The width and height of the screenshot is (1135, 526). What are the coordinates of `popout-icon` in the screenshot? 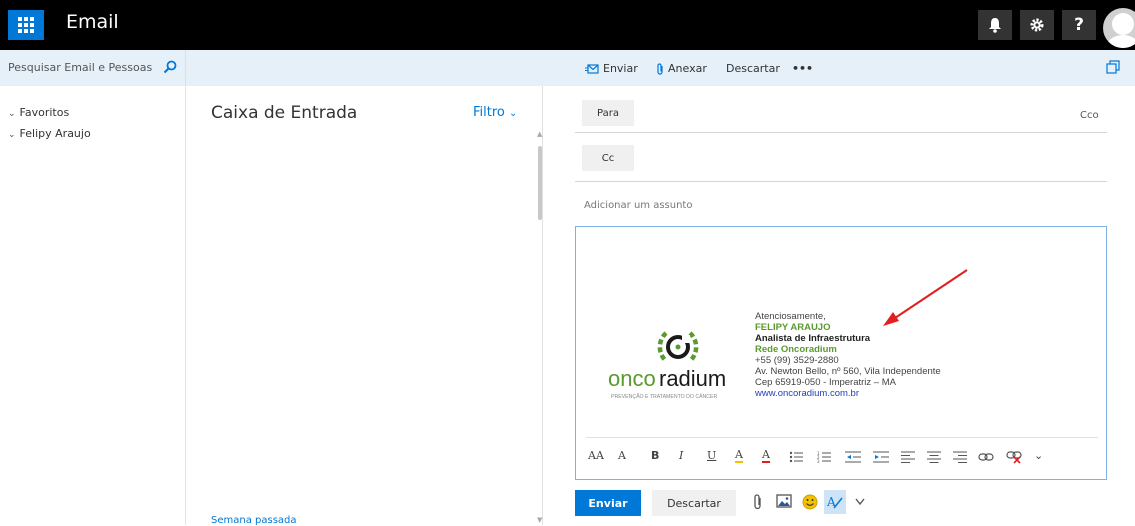 It's located at (1113, 67).